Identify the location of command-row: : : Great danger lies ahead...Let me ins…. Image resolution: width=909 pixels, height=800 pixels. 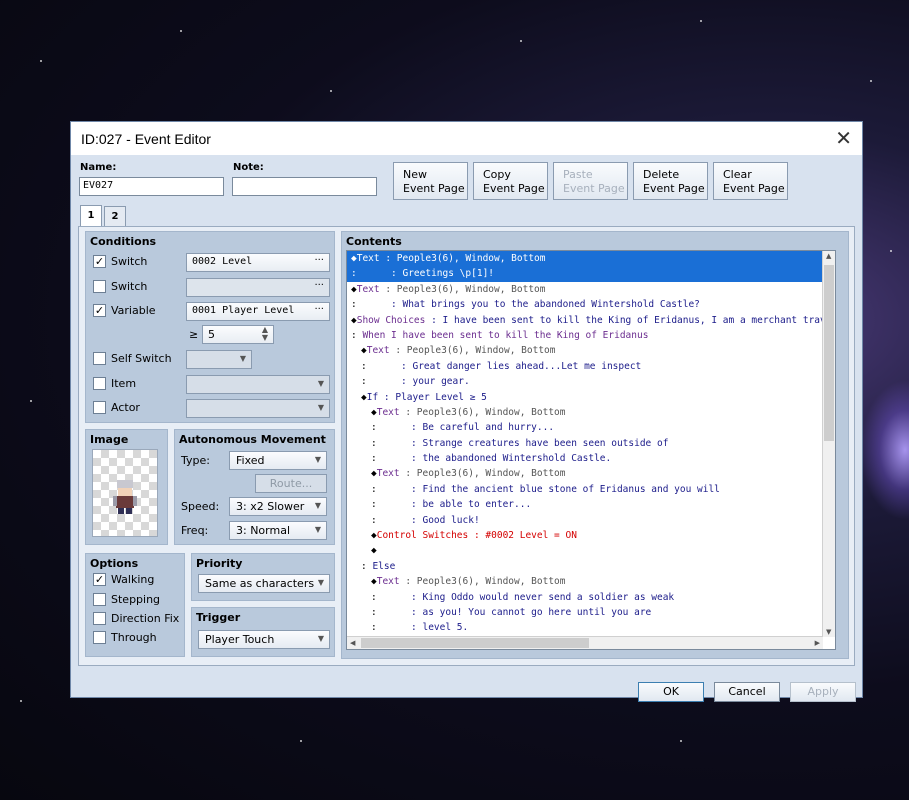
(591, 366).